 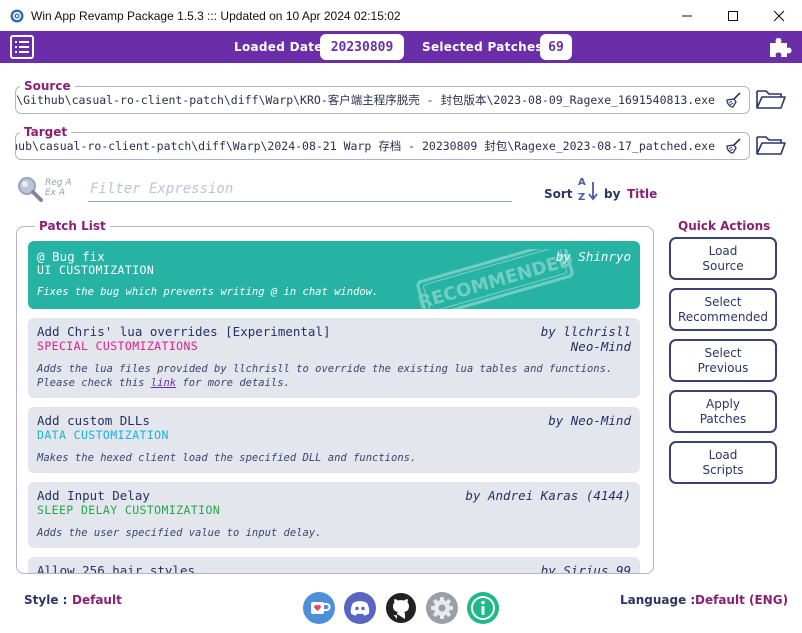 What do you see at coordinates (46, 600) in the screenshot?
I see `style-label: Style :` at bounding box center [46, 600].